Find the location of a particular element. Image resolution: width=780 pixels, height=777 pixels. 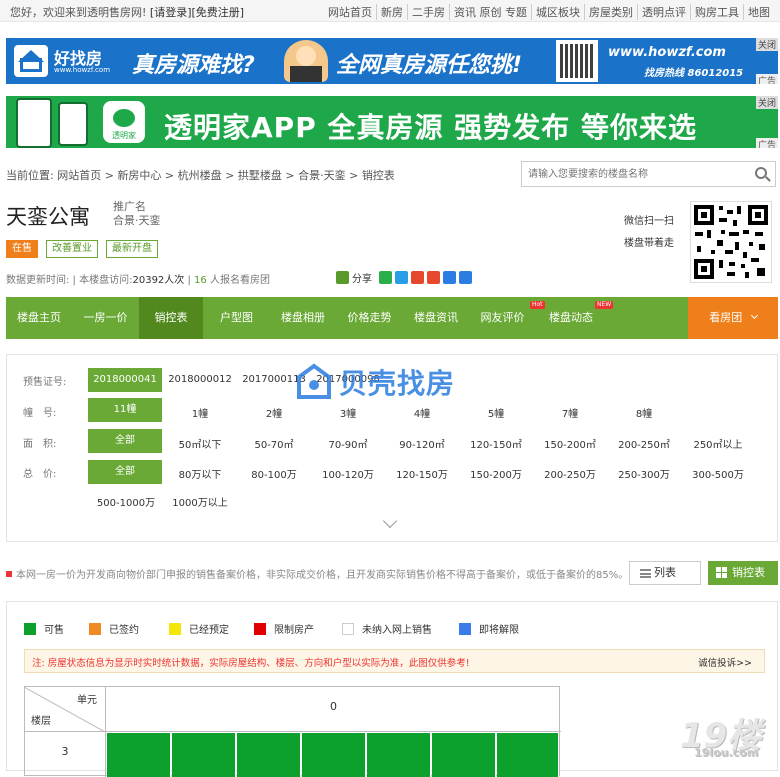

search-box is located at coordinates (648, 174).